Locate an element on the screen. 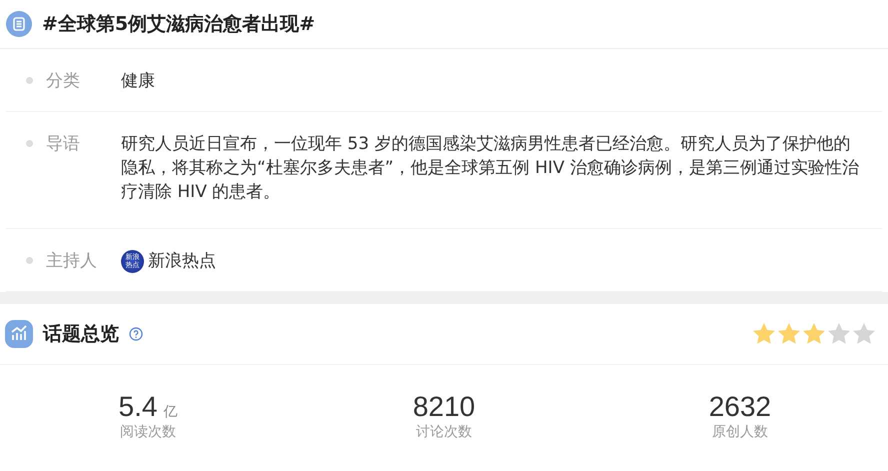 The height and width of the screenshot is (471, 888). field-label: 分类 is located at coordinates (63, 81).